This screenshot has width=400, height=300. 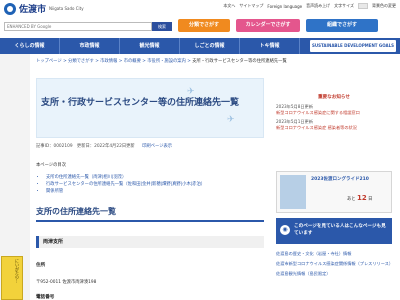 What do you see at coordinates (150, 242) in the screenshot?
I see `subsection-heading: 両津支所` at bounding box center [150, 242].